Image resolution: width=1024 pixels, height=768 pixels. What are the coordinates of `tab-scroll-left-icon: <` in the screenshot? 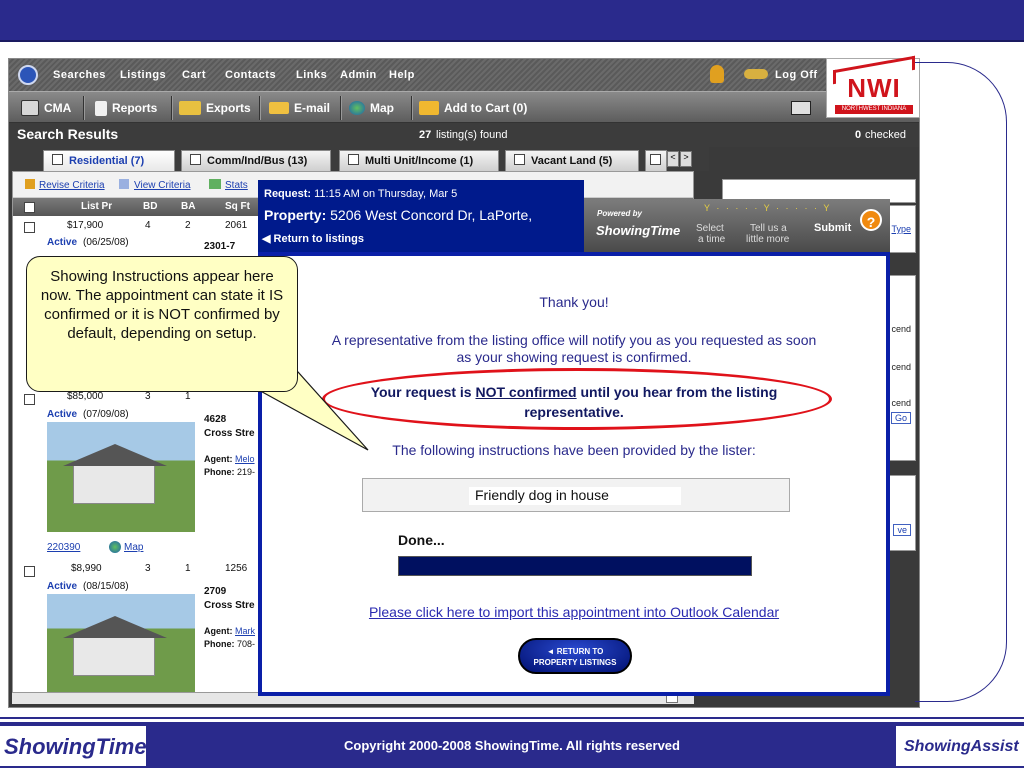 It's located at (673, 159).